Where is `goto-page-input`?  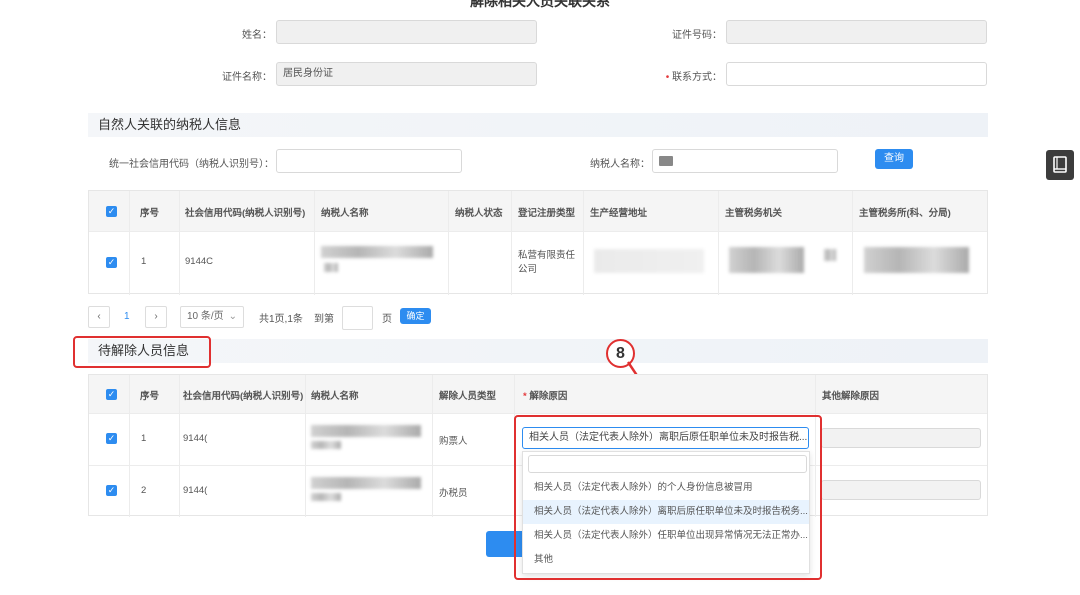
goto-page-input is located at coordinates (357, 318).